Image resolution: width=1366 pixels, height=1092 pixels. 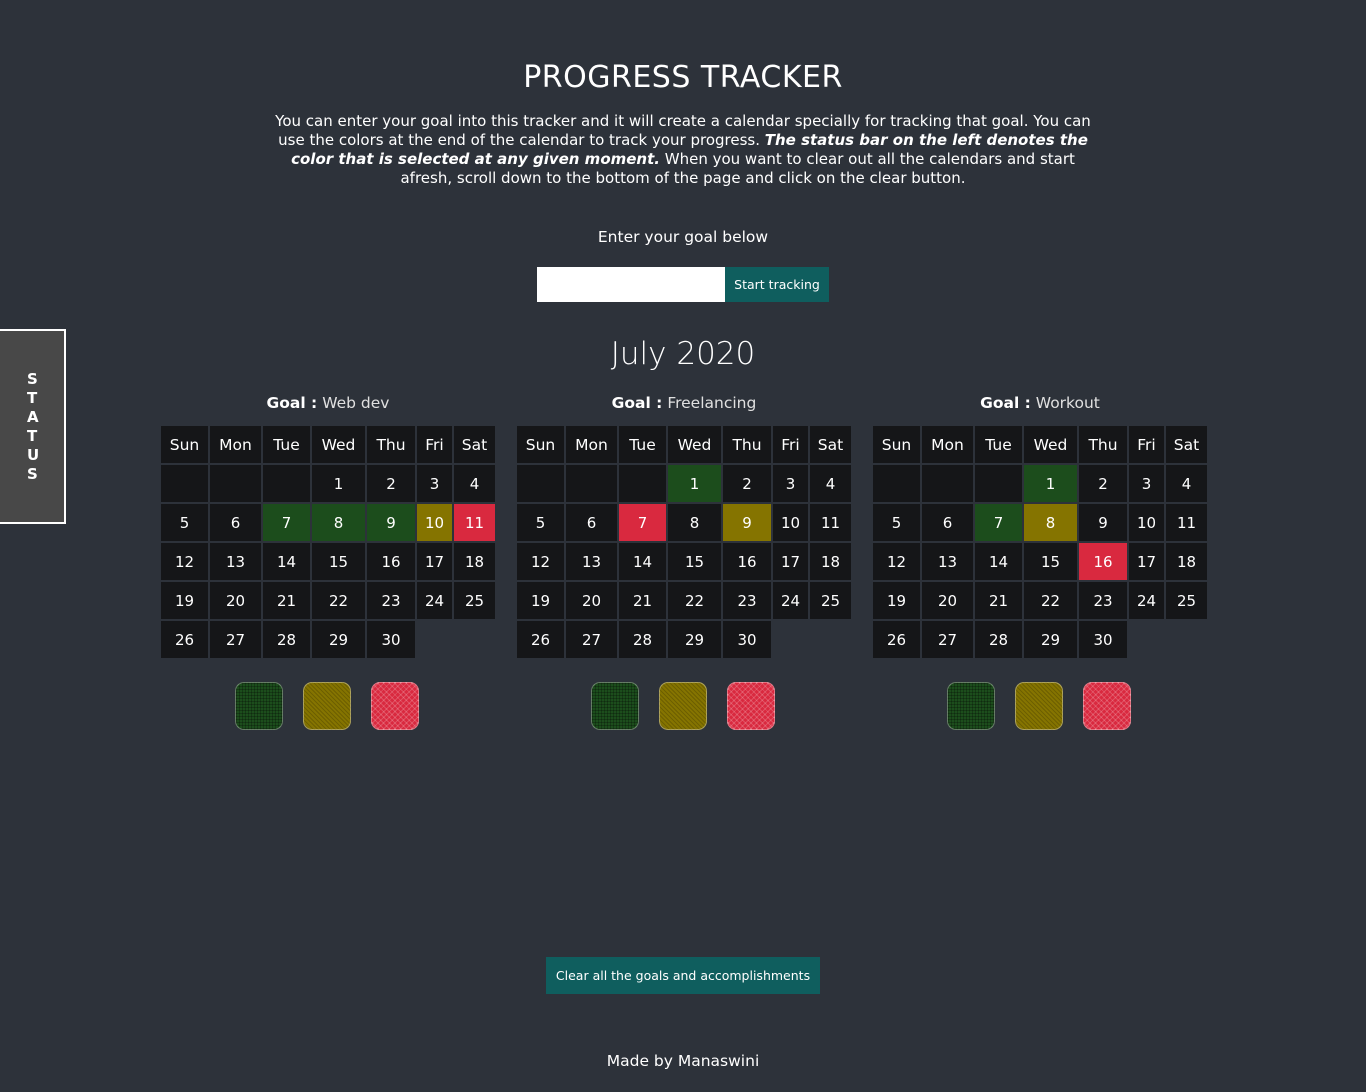 I want to click on start-tracking-button: Start tracking, so click(x=777, y=284).